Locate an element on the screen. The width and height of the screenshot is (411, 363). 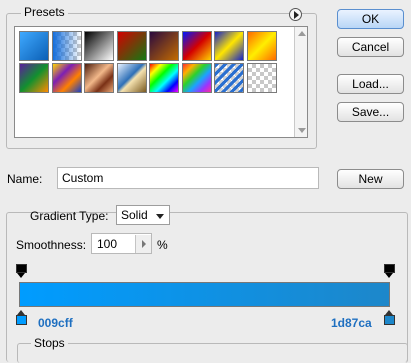
chevron-down-icon is located at coordinates (160, 216).